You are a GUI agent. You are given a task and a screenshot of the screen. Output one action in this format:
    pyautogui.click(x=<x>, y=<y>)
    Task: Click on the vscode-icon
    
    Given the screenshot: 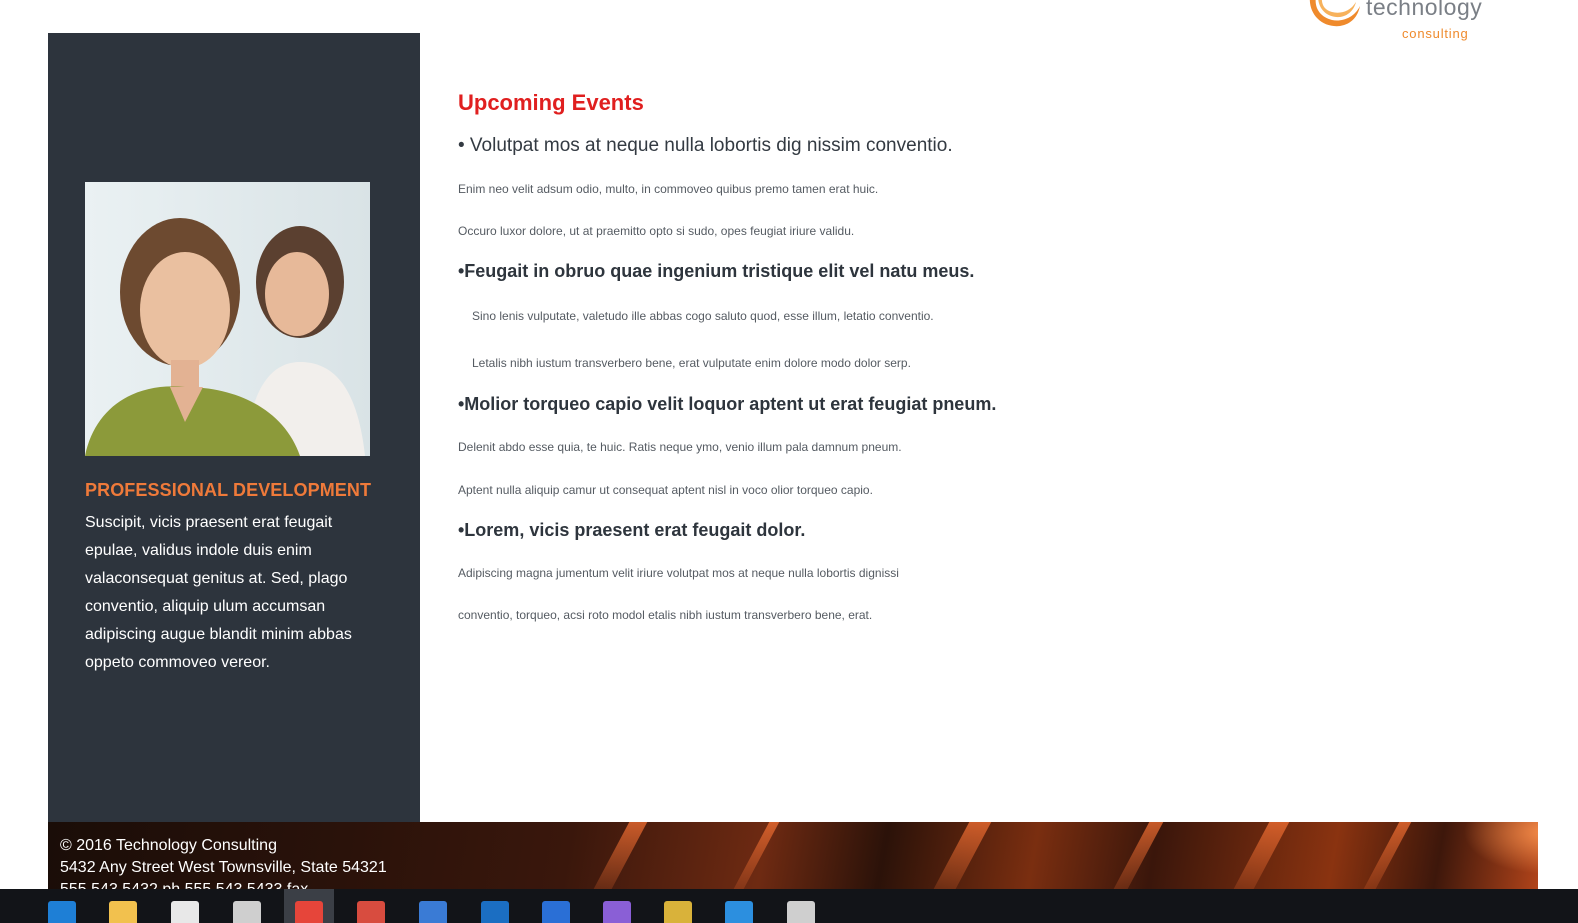 What is the action you would take?
    pyautogui.click(x=739, y=912)
    